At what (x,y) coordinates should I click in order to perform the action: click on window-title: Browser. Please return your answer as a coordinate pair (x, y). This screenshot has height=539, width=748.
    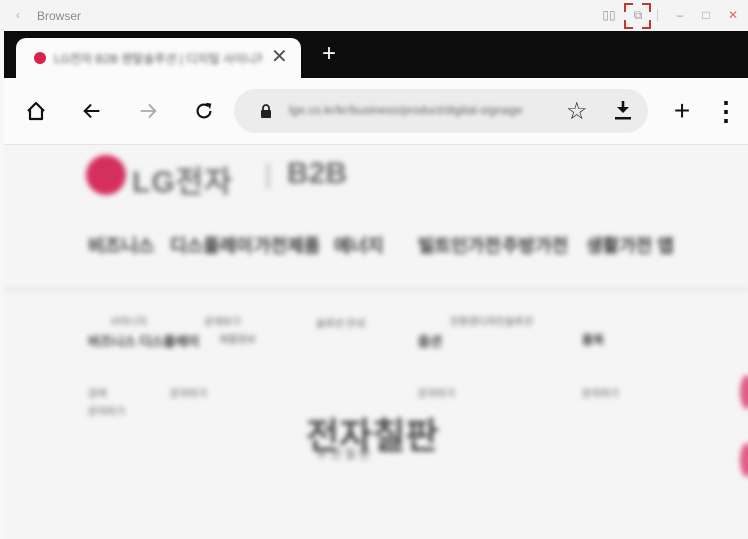
    Looking at the image, I should click on (59, 16).